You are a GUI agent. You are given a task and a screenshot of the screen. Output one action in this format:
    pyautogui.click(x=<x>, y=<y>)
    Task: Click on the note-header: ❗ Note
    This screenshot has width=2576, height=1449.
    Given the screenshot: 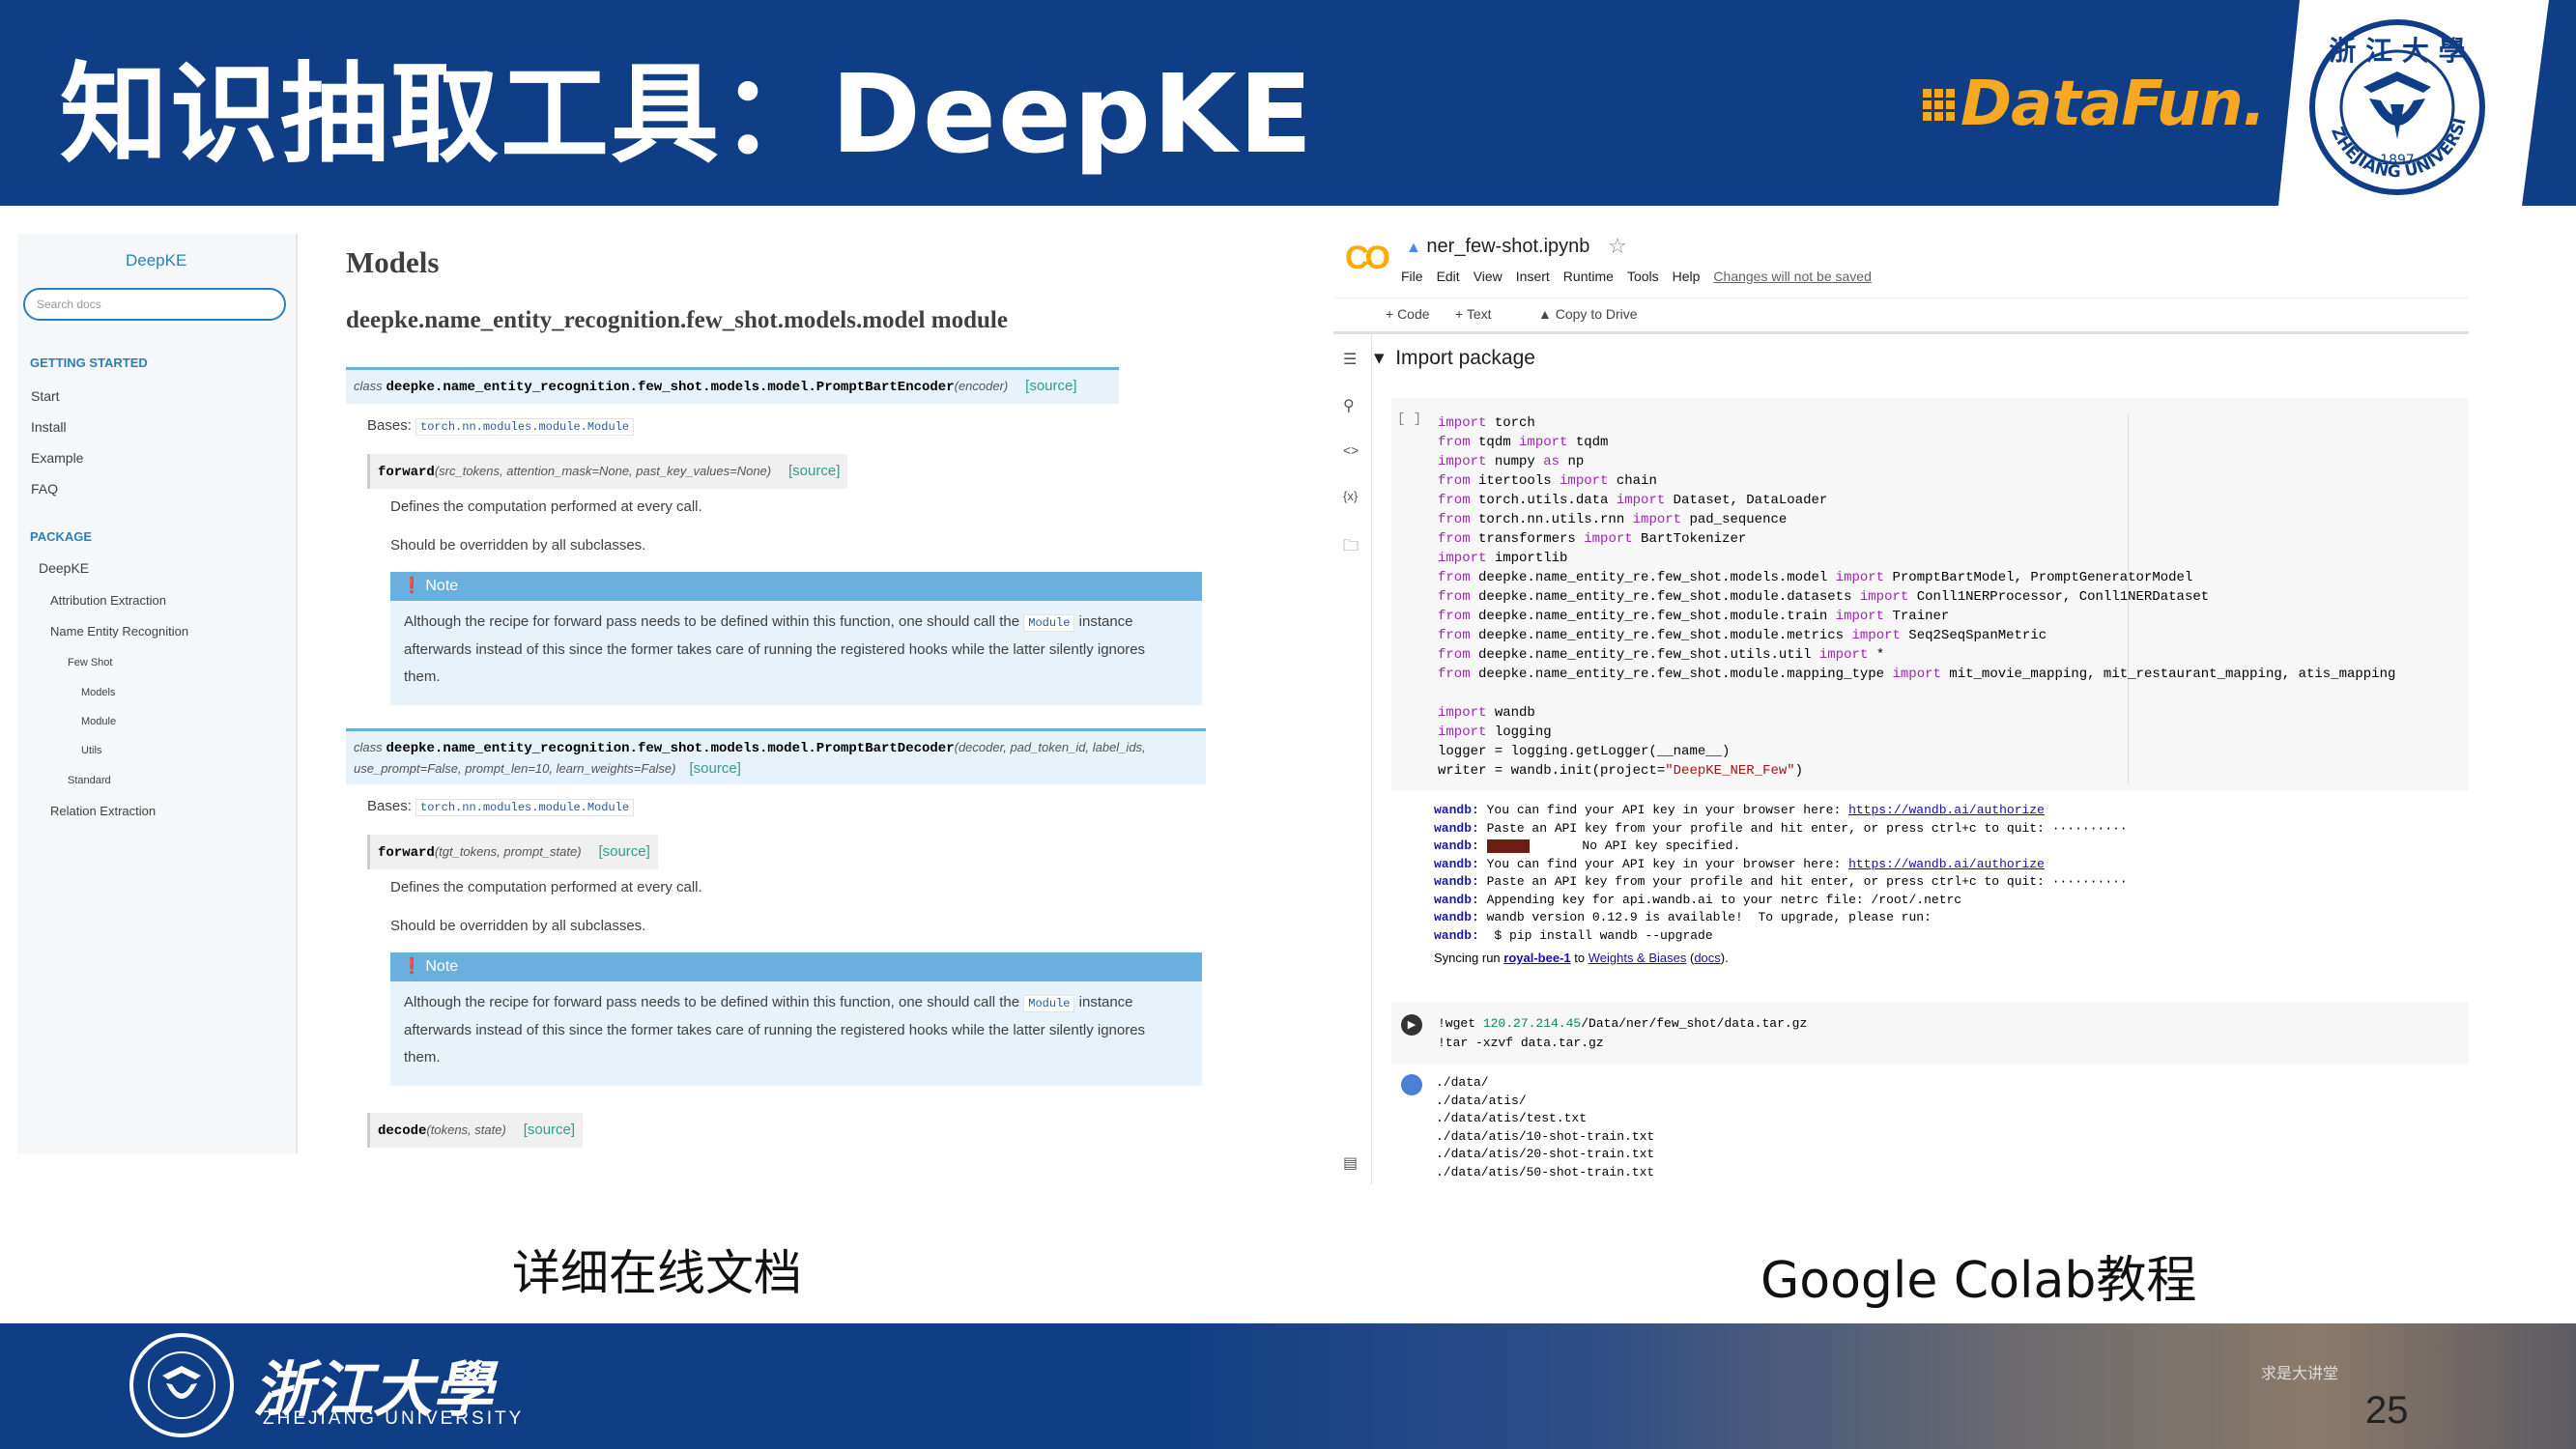 What is the action you would take?
    pyautogui.click(x=796, y=966)
    